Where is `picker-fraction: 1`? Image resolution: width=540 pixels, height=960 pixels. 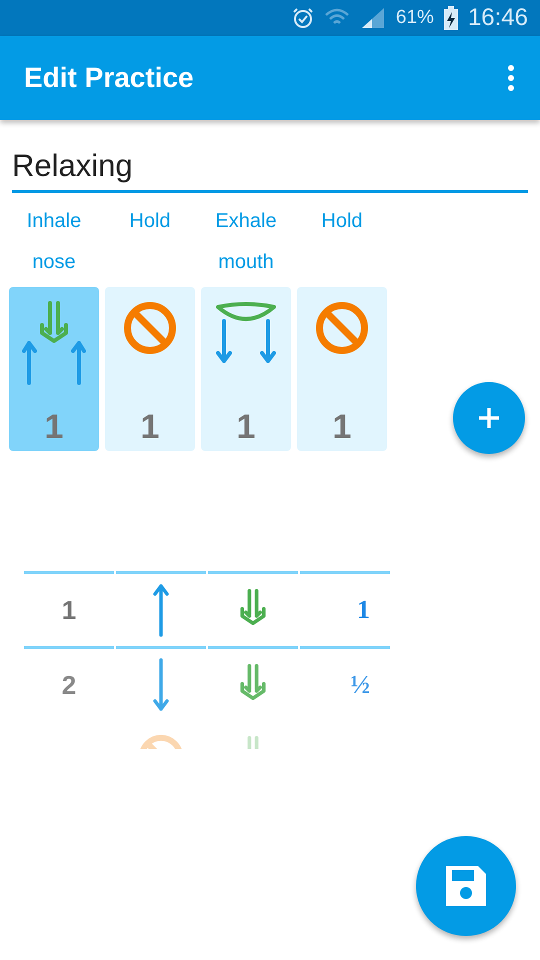
picker-fraction: 1 is located at coordinates (363, 610).